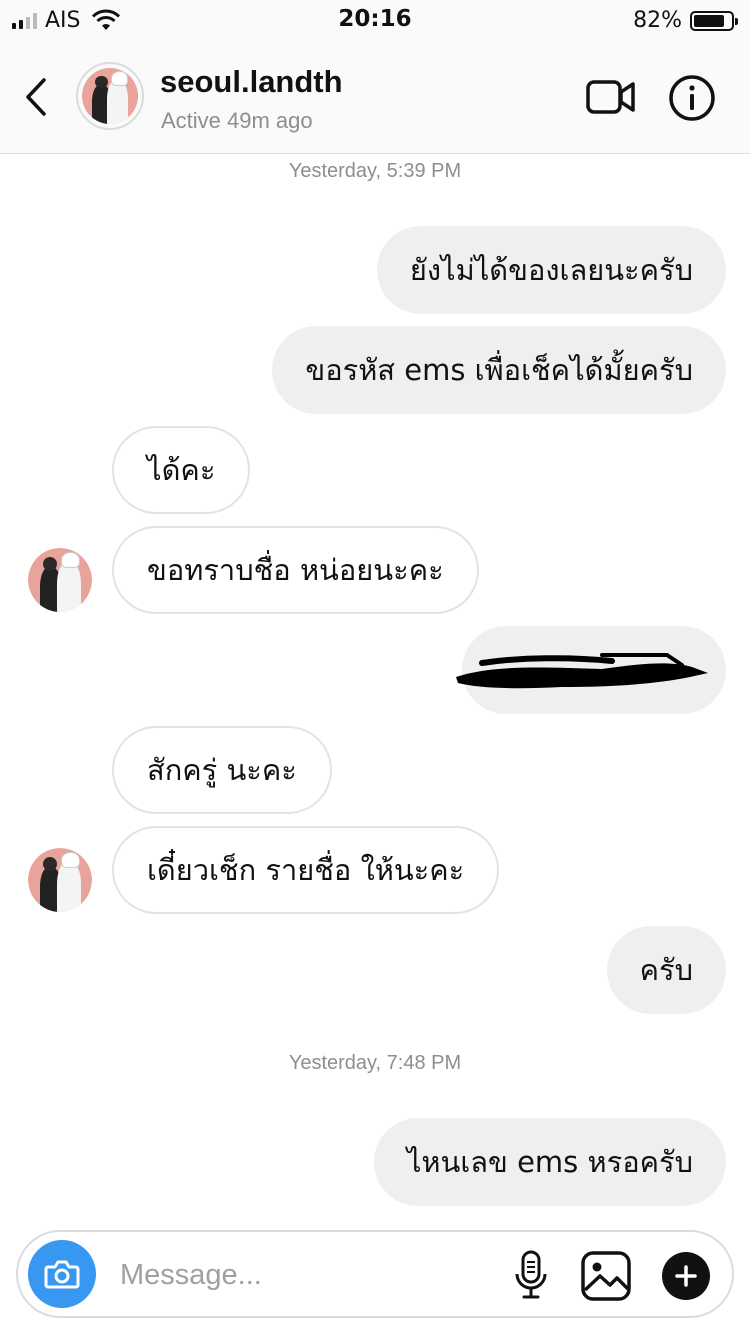 This screenshot has width=750, height=1334. I want to click on sent-message-bubble-redacted, so click(591, 670).